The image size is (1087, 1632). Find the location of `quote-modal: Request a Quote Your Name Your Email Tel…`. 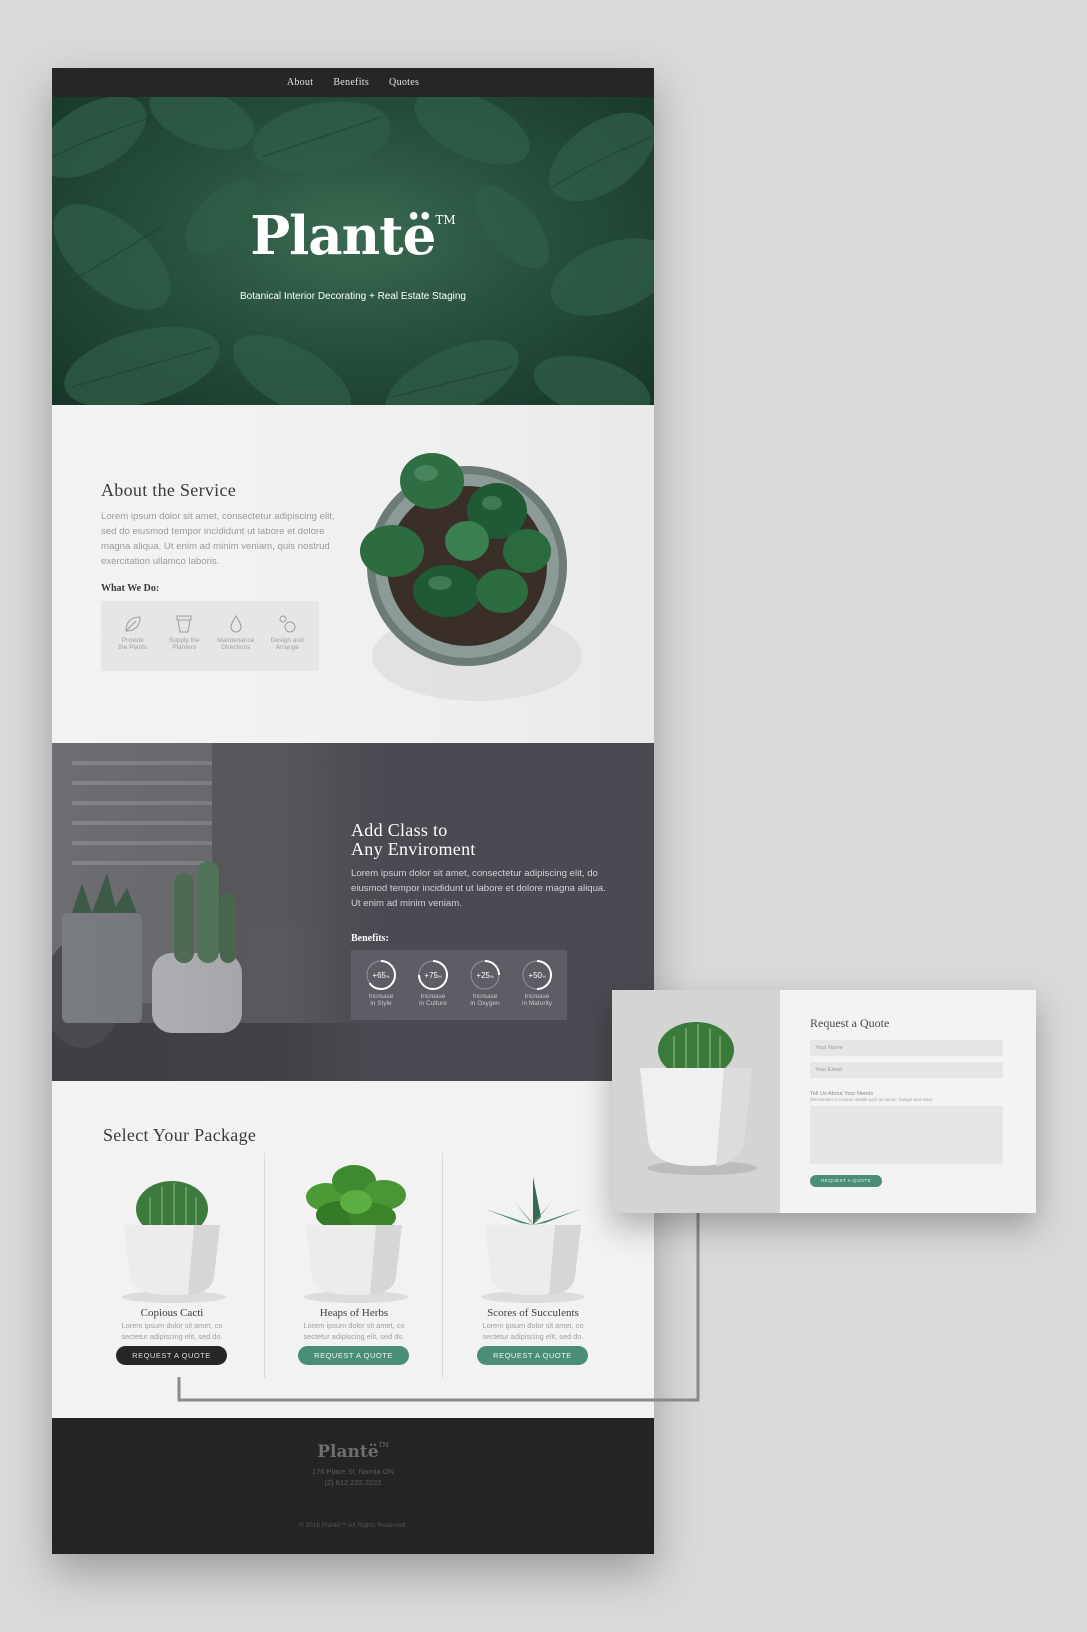

quote-modal: Request a Quote Your Name Your Email Tel… is located at coordinates (824, 1101).